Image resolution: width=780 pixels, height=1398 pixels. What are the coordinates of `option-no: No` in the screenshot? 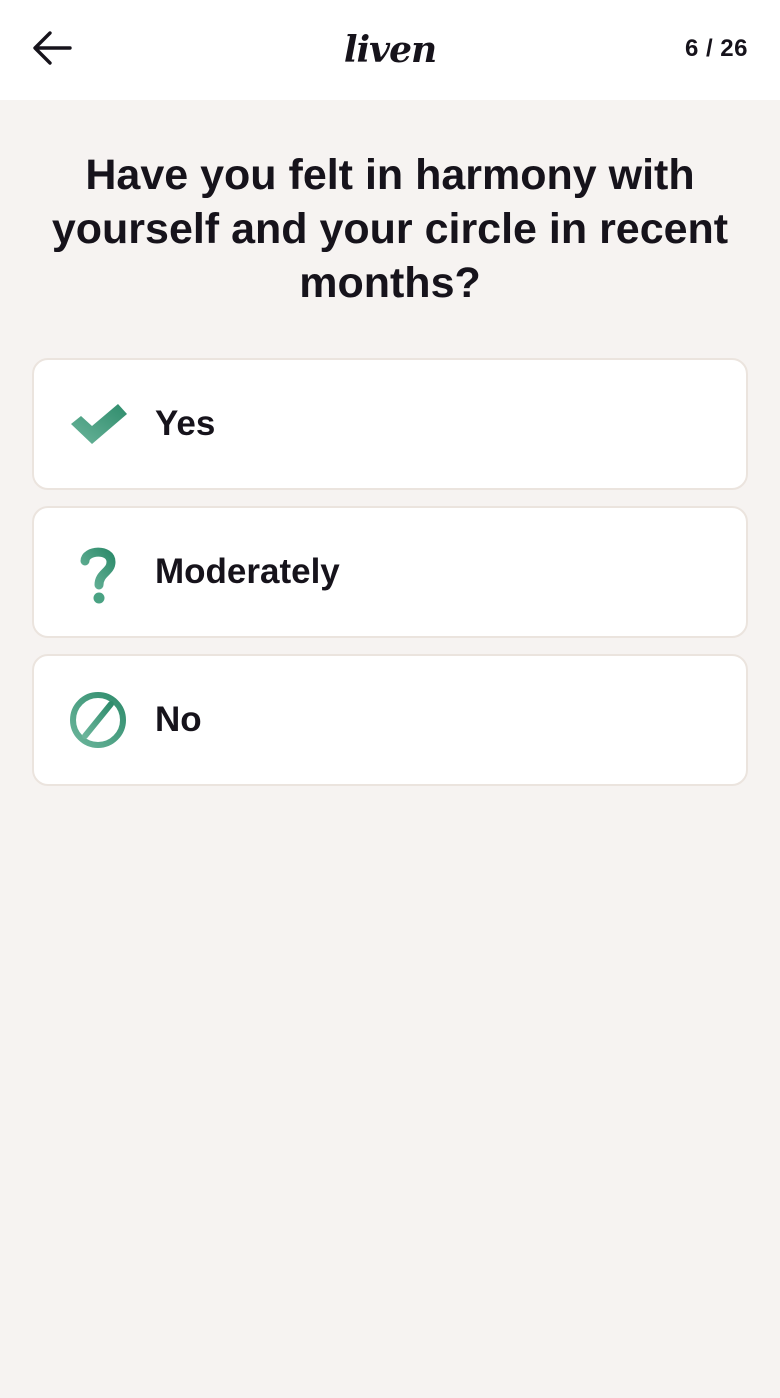 It's located at (390, 720).